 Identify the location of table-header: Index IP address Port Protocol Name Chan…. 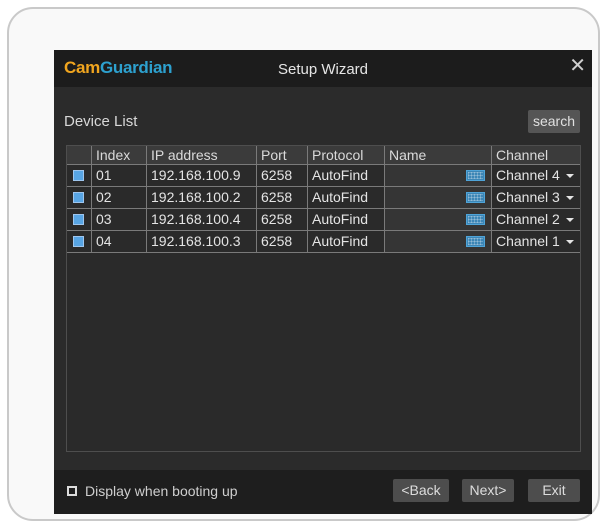
(323, 155).